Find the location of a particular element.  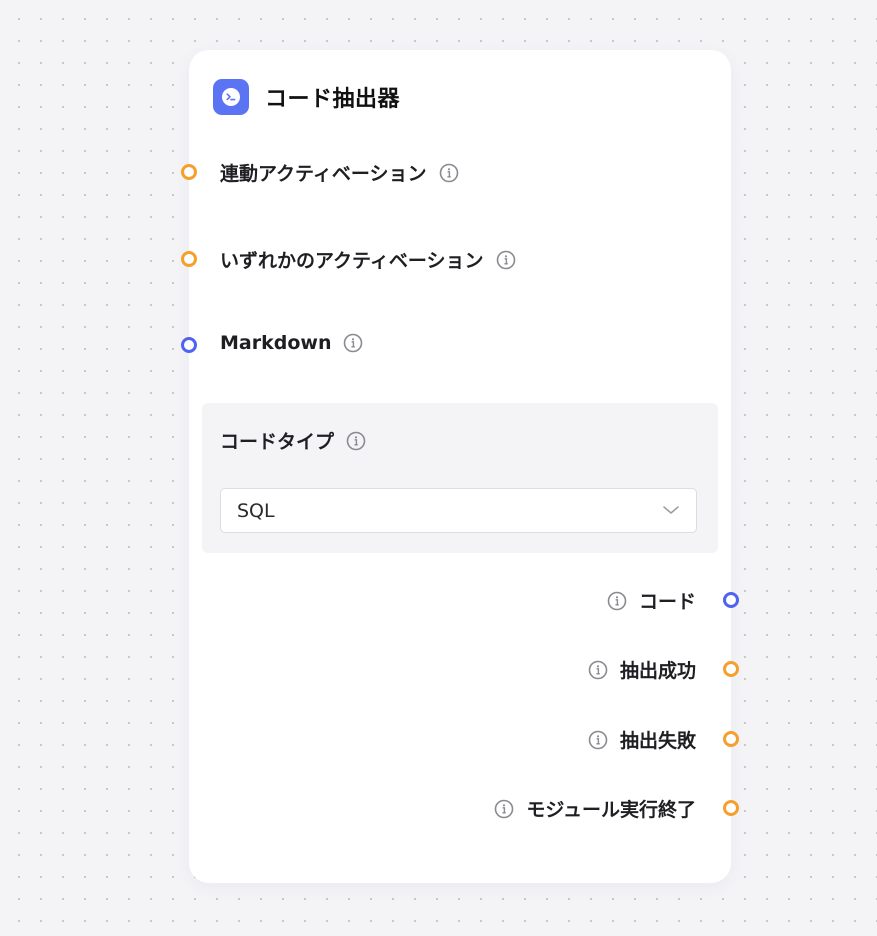

code-type-panel: コードタイプ SQL is located at coordinates (460, 478).